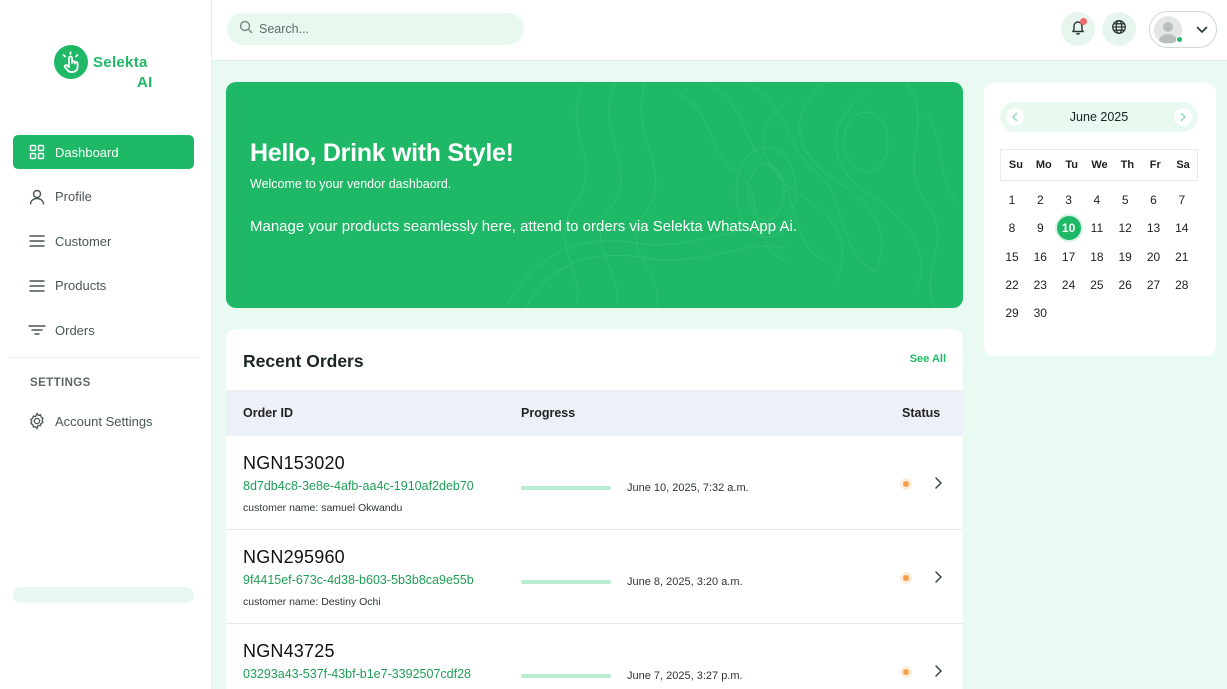 This screenshot has width=1227, height=689. I want to click on language-button, so click(1119, 29).